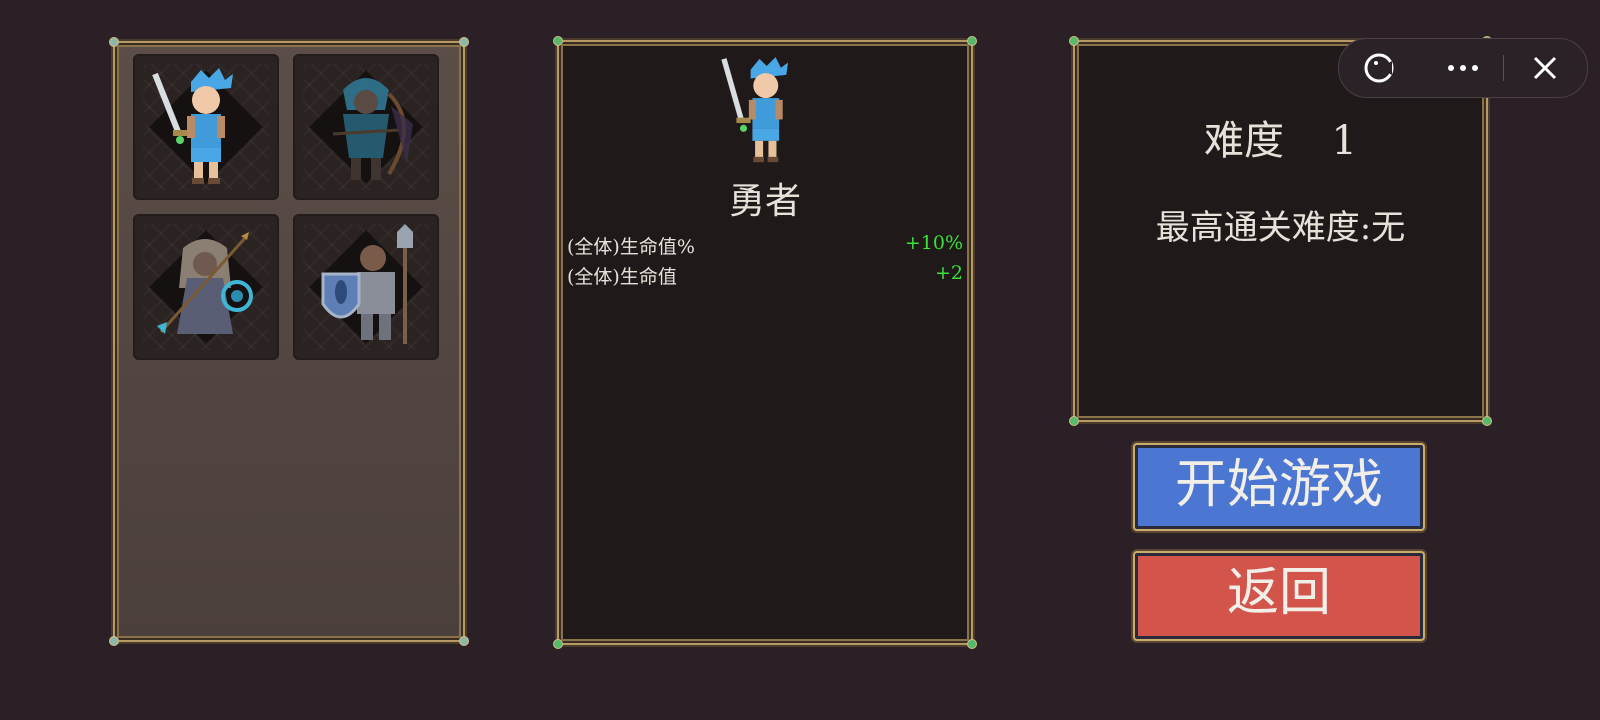 The height and width of the screenshot is (720, 1600). I want to click on difficulty-heading: 难度 1, so click(1280, 137).